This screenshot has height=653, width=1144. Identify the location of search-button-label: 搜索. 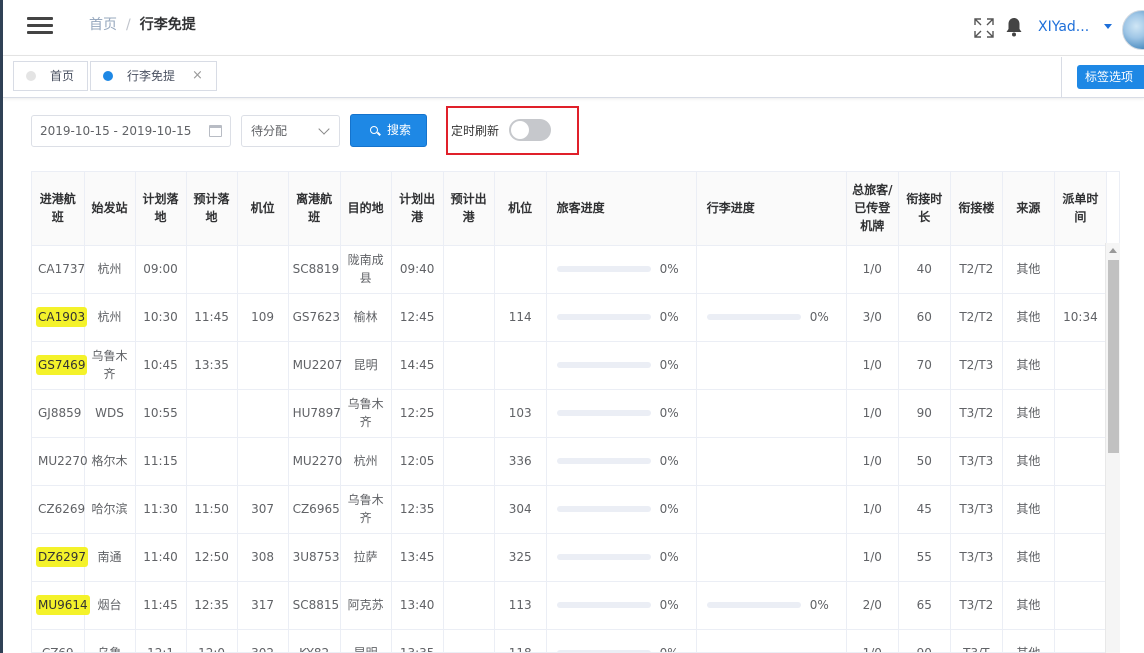
(399, 130).